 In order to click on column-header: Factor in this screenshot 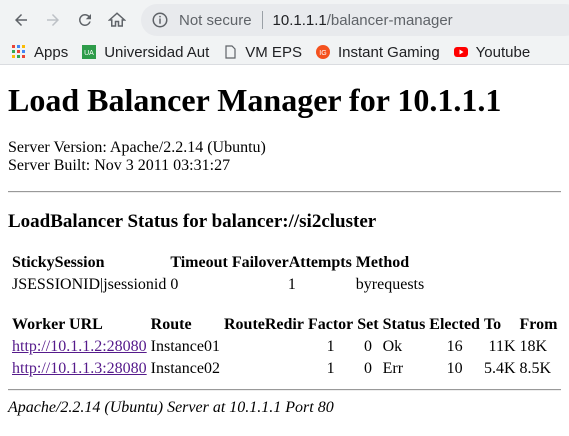, I will do `click(330, 324)`.